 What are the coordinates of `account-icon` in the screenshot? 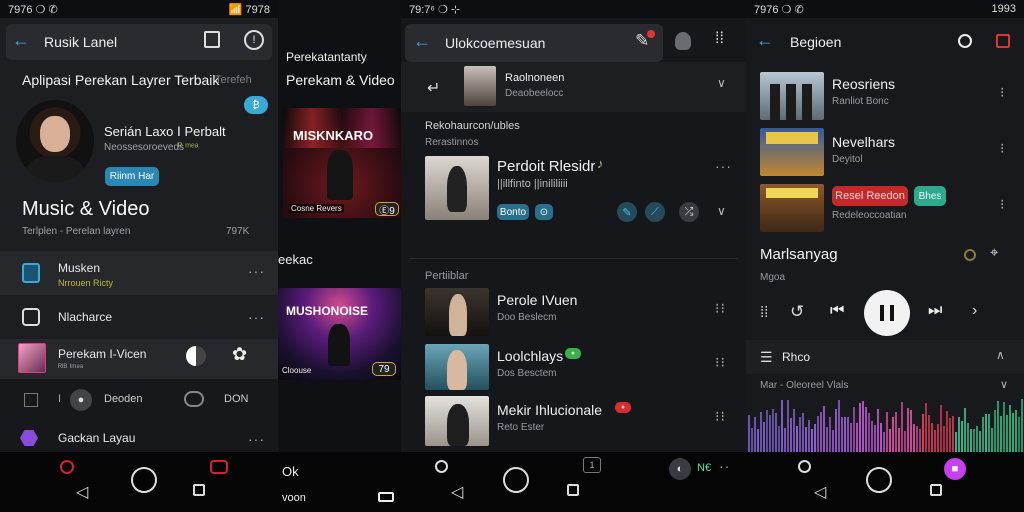 It's located at (683, 41).